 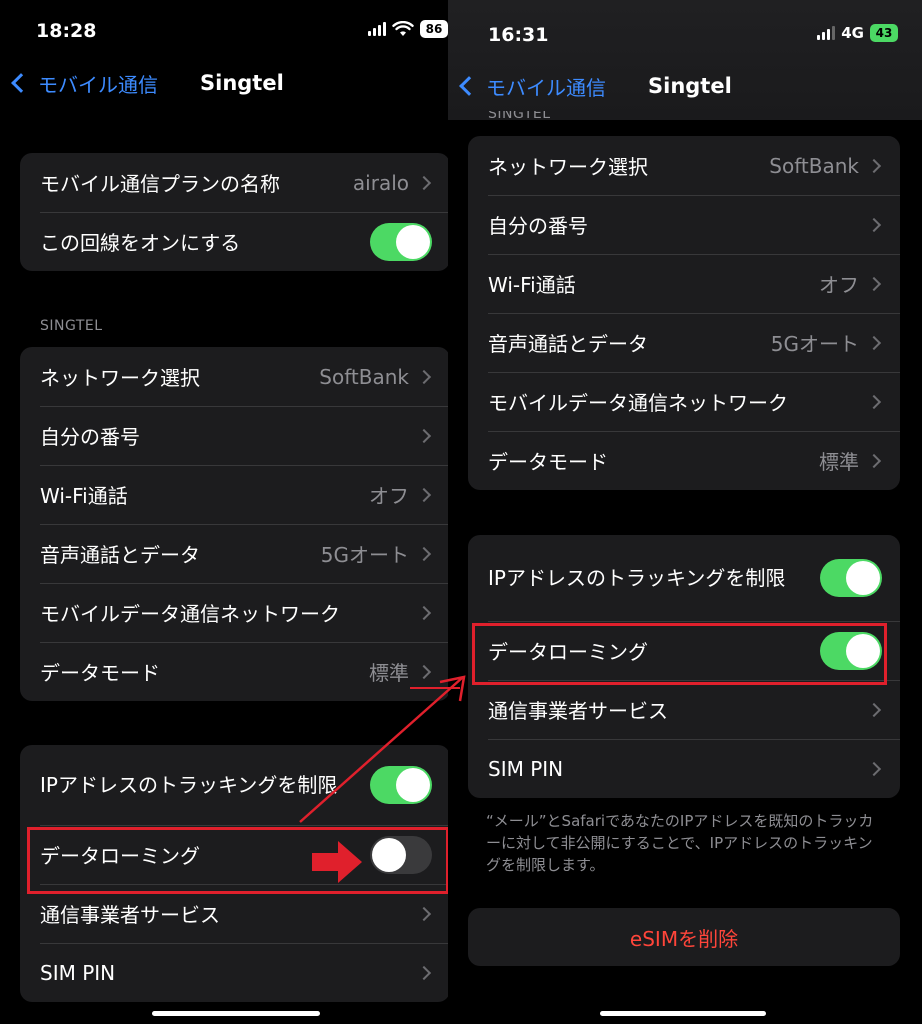 I want to click on line-on-row: この回線をオンにする, so click(x=235, y=241).